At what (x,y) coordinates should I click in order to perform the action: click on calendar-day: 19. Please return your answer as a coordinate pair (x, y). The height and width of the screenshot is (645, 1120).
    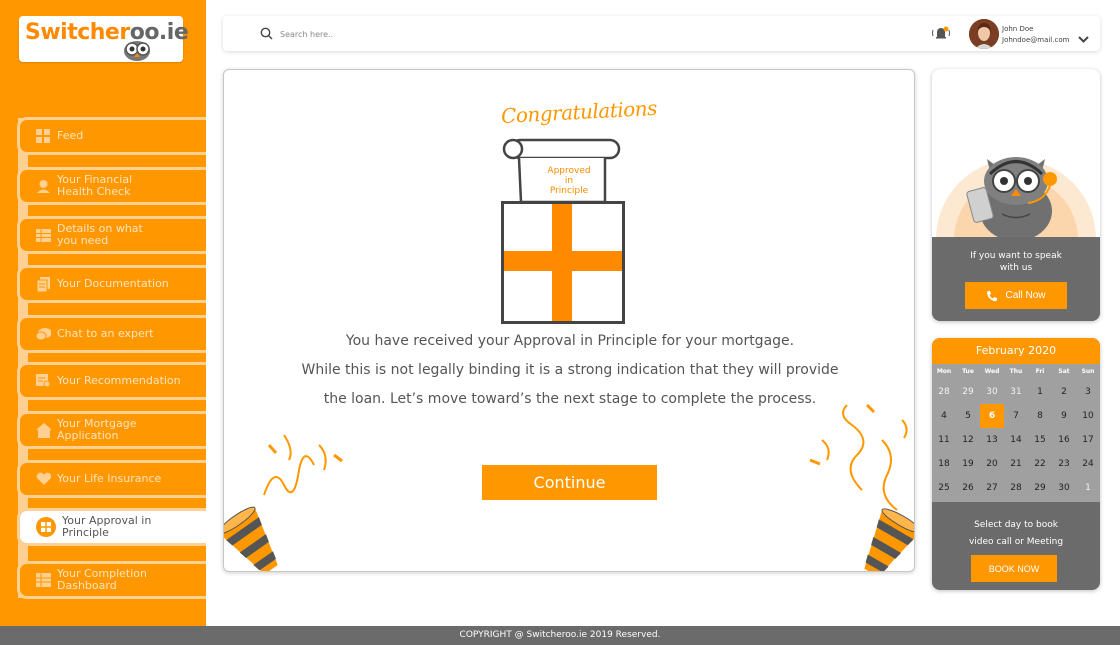
    Looking at the image, I should click on (968, 464).